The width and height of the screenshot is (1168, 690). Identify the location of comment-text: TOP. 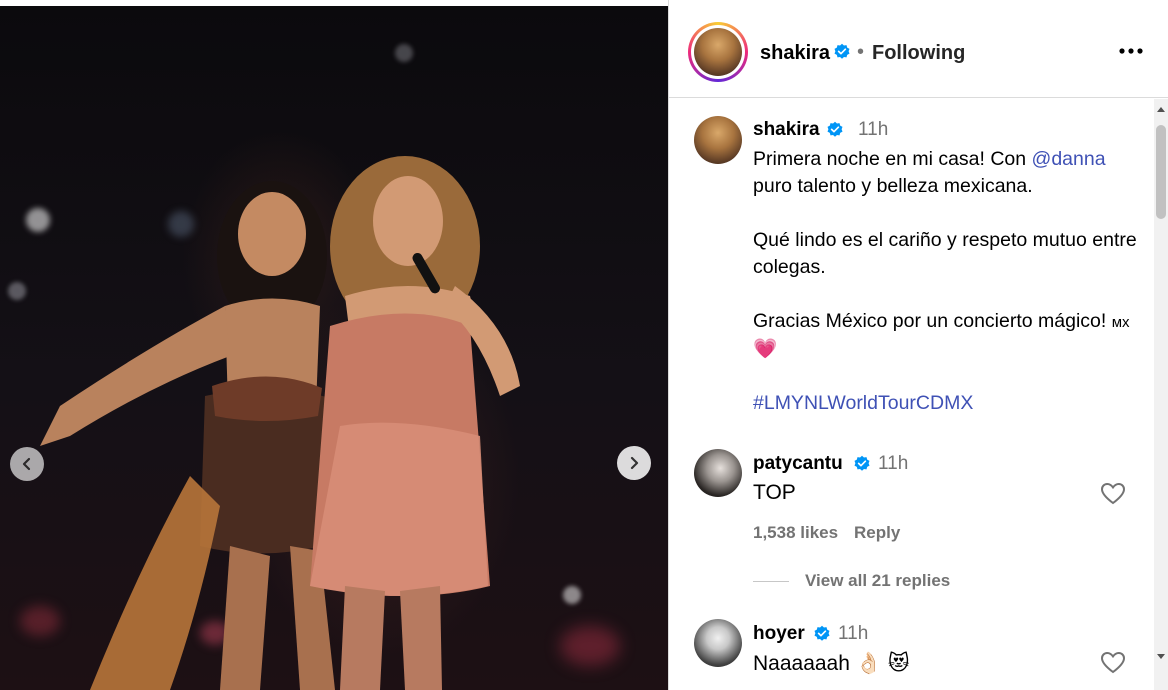
(774, 492).